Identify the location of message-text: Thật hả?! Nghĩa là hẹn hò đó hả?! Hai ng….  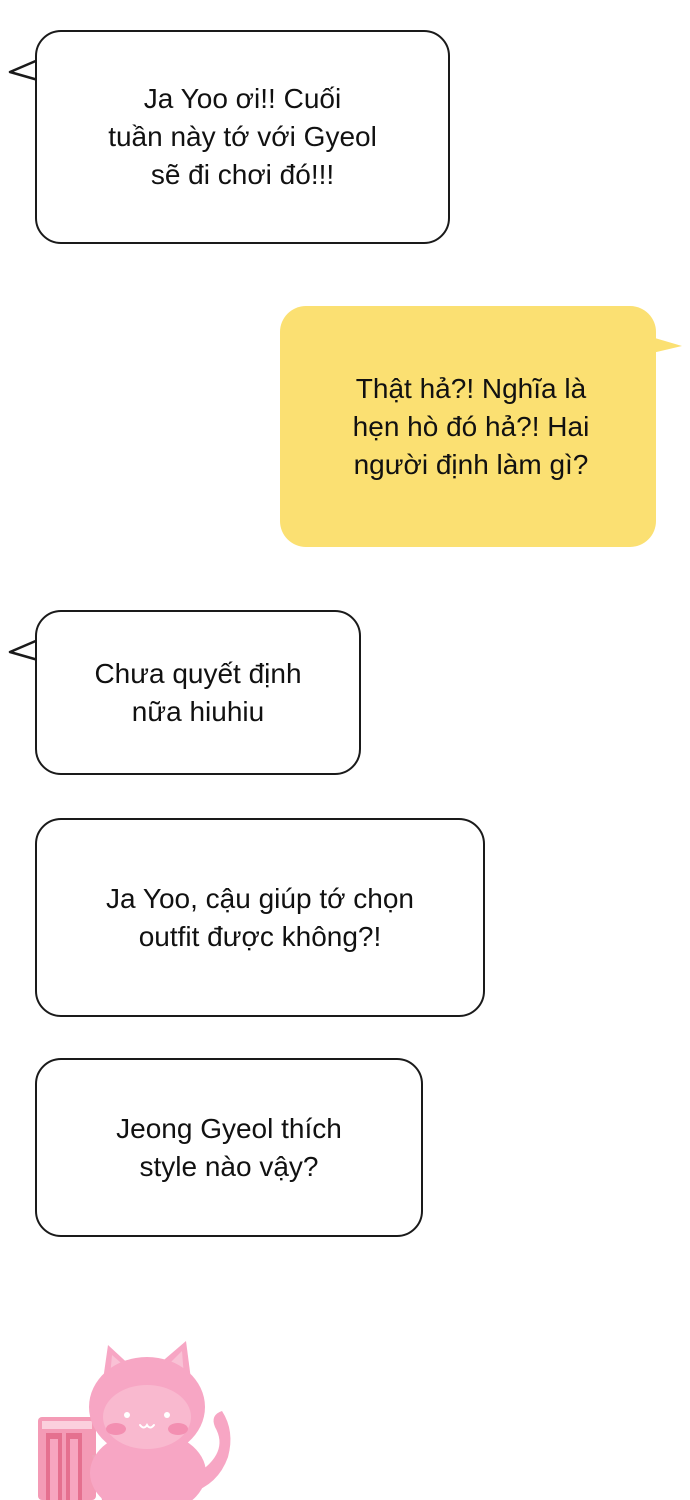
(471, 426).